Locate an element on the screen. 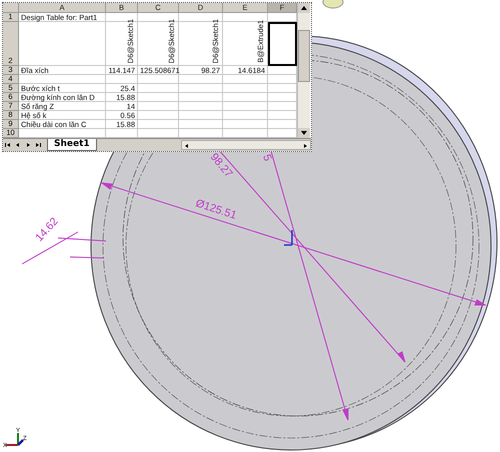 The height and width of the screenshot is (452, 500). axis-triad-drawing is located at coordinates (15, 439).